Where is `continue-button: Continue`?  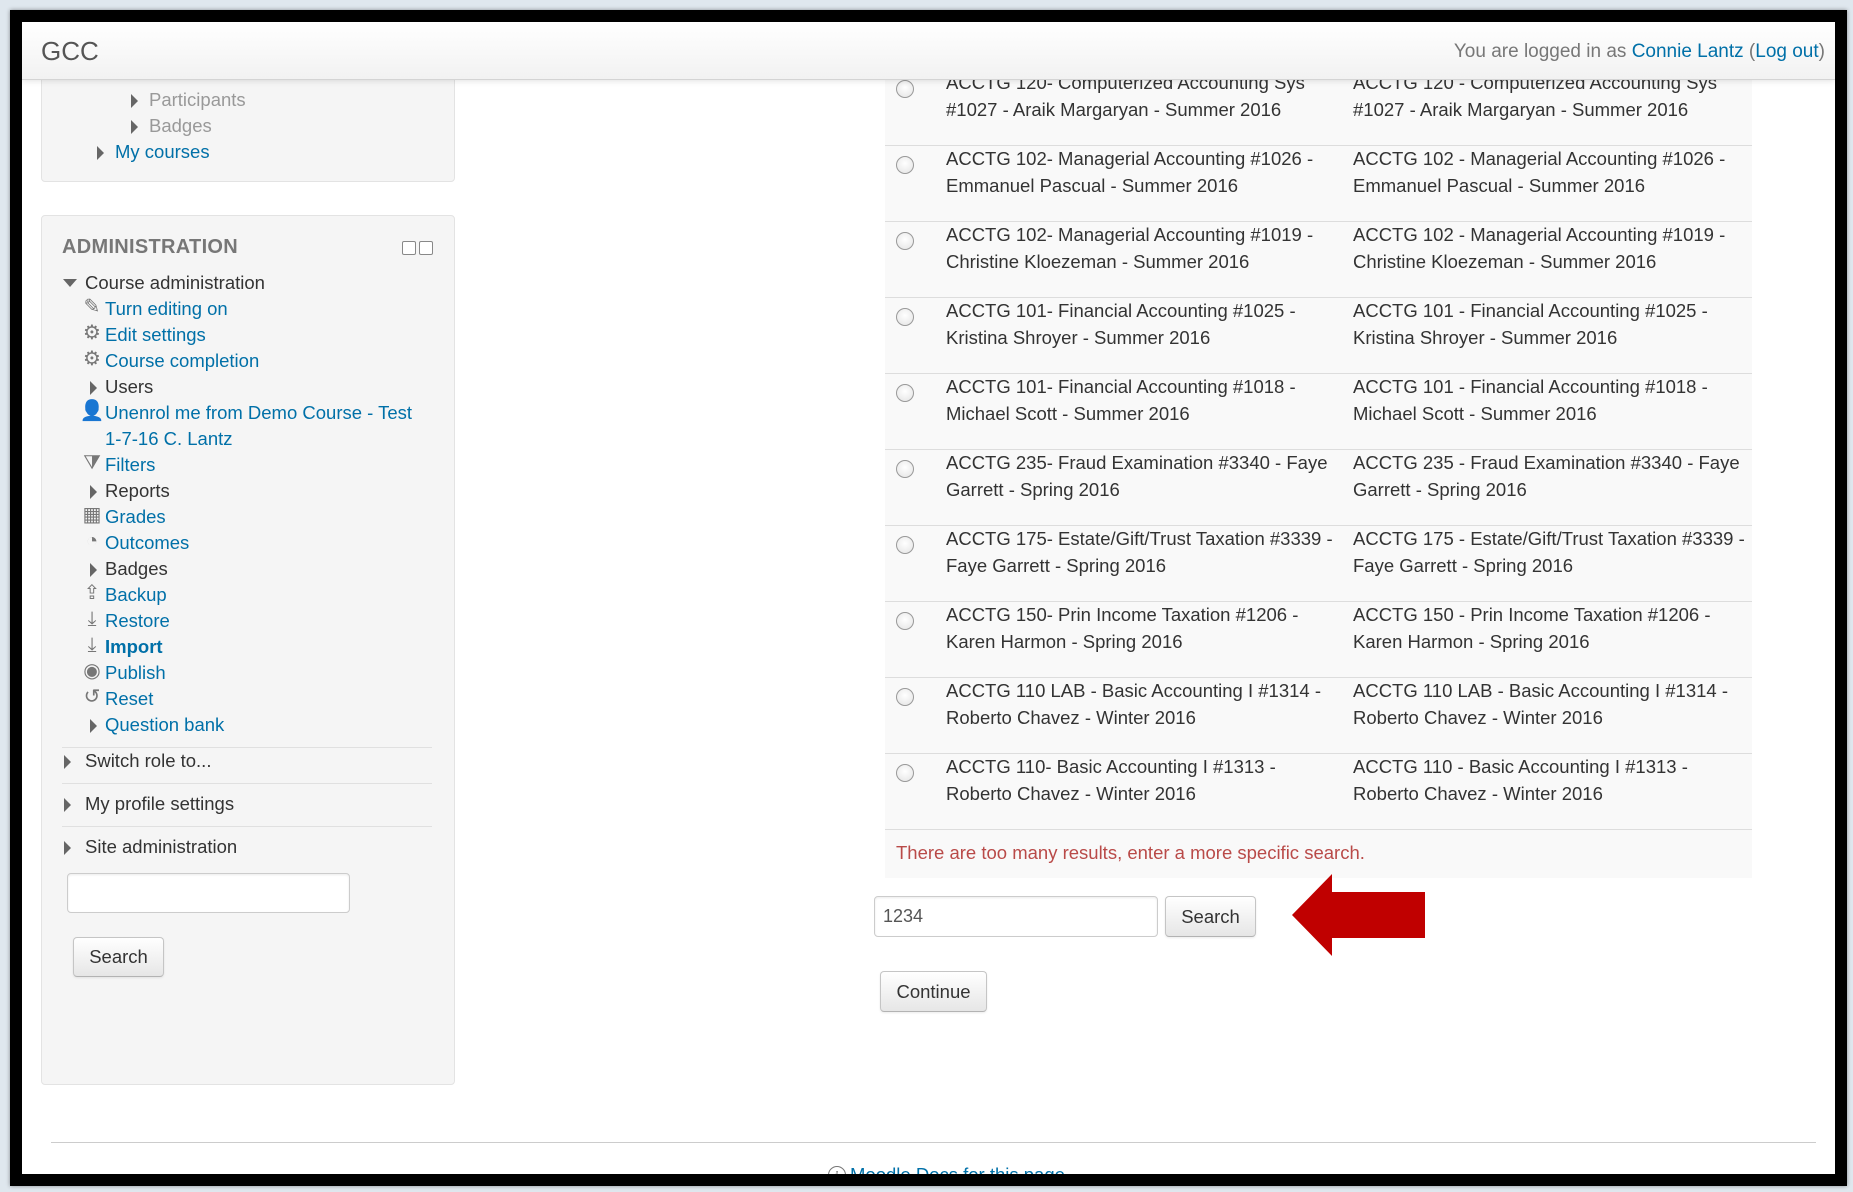
continue-button: Continue is located at coordinates (933, 991).